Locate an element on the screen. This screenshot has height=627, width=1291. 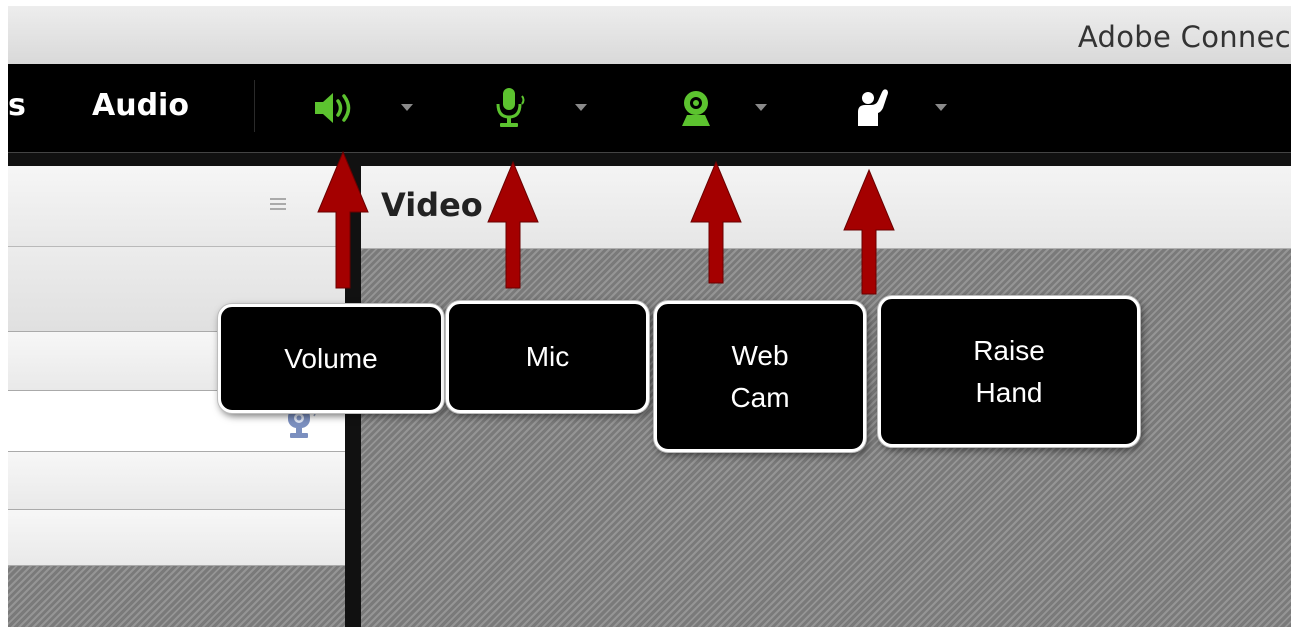
callout-mic: Mic is located at coordinates (547, 357).